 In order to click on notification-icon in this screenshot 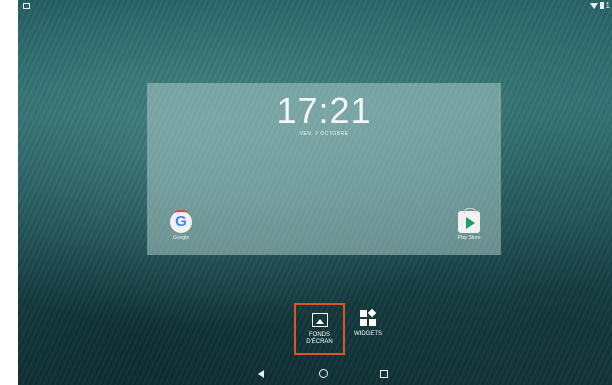, I will do `click(26, 6)`.